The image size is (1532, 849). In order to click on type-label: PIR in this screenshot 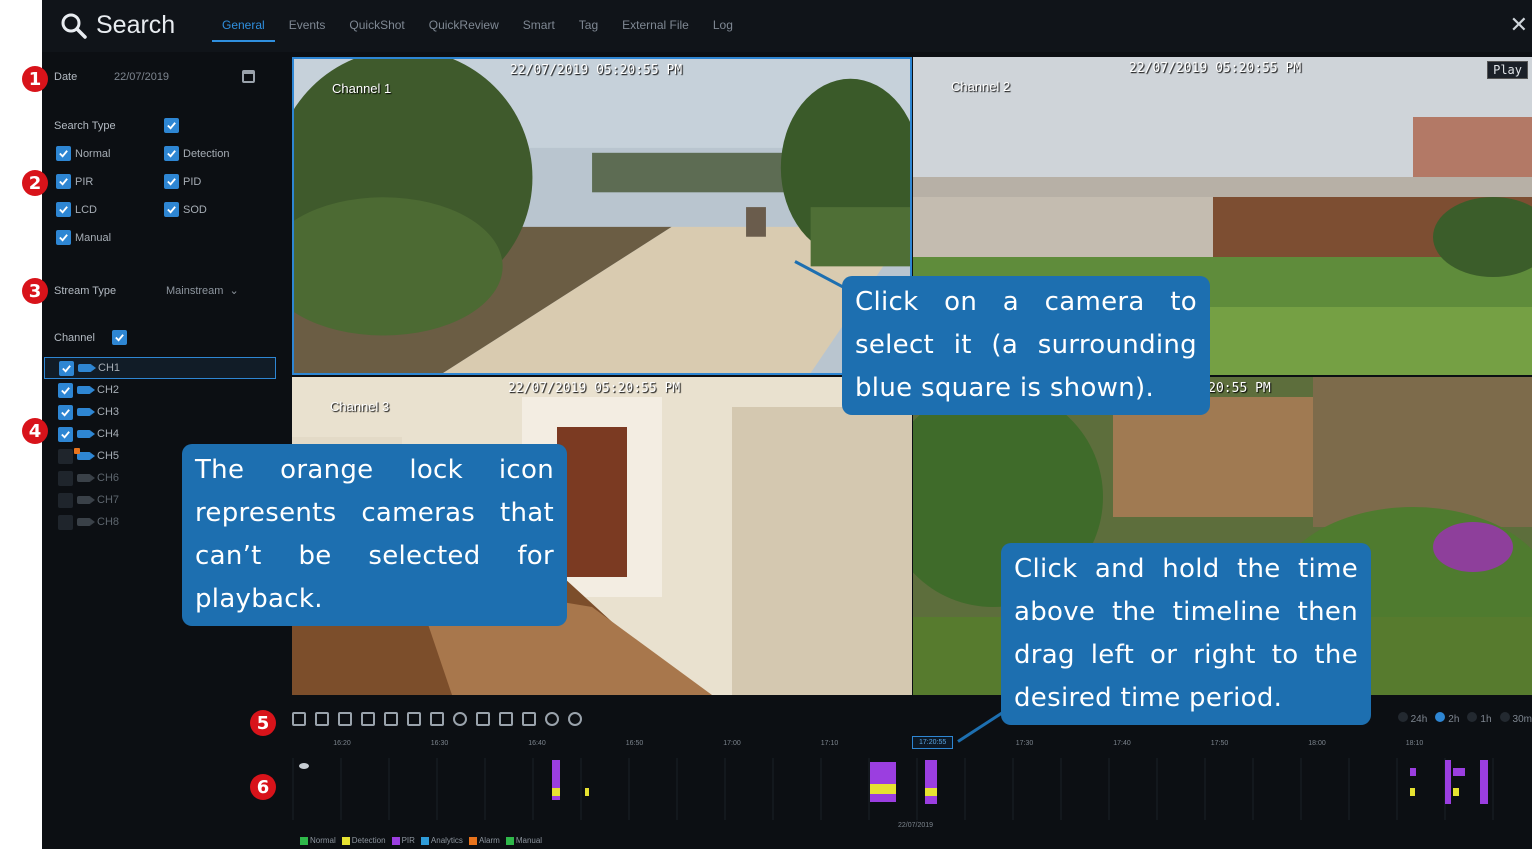, I will do `click(84, 181)`.